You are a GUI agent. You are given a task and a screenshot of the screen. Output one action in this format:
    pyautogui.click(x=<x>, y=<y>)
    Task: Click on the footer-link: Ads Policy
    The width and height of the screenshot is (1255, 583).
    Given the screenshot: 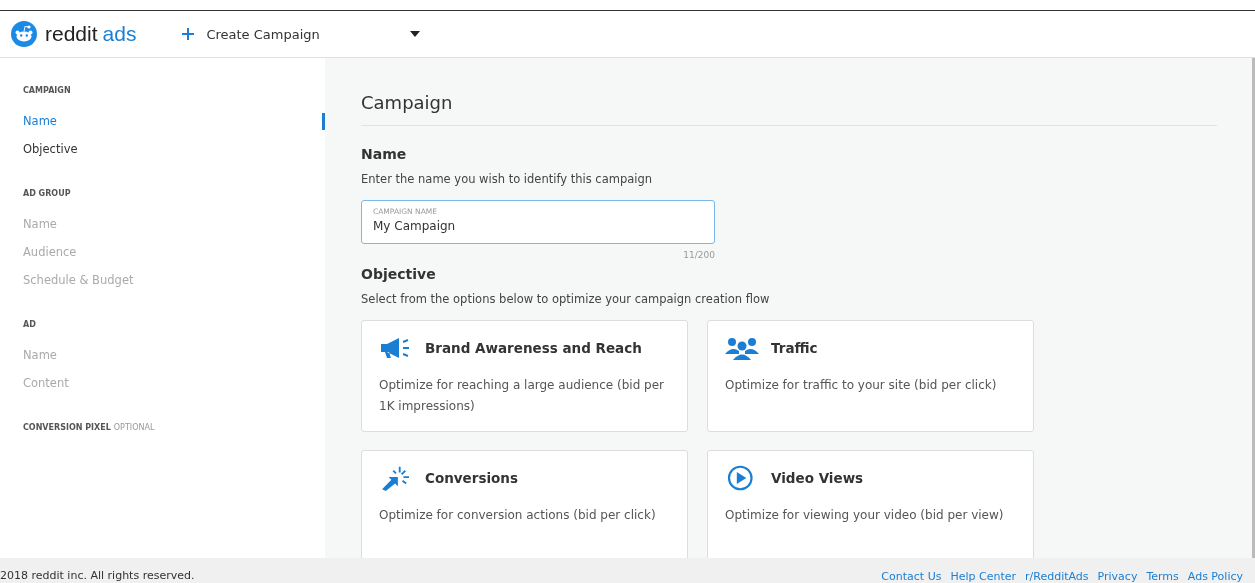 What is the action you would take?
    pyautogui.click(x=1215, y=576)
    